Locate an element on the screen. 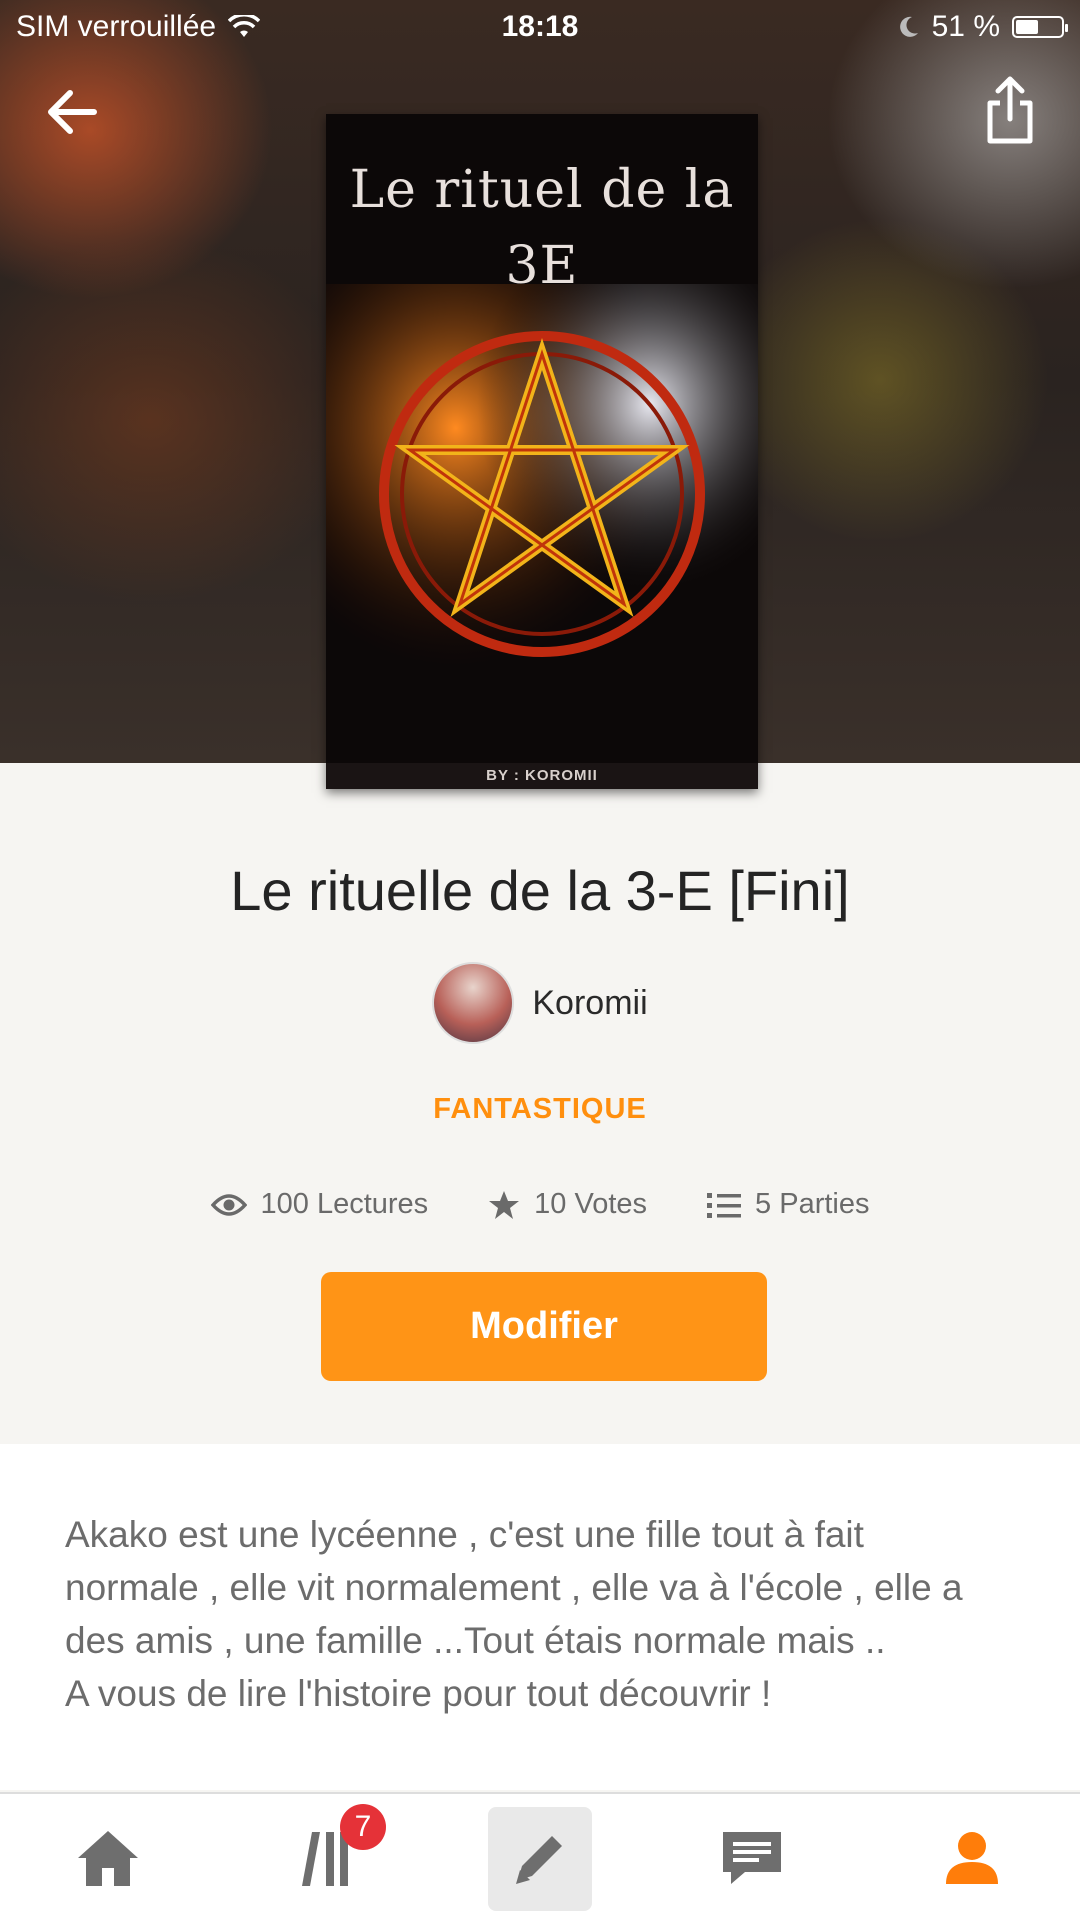 The width and height of the screenshot is (1080, 1922). profile-icon is located at coordinates (972, 1858).